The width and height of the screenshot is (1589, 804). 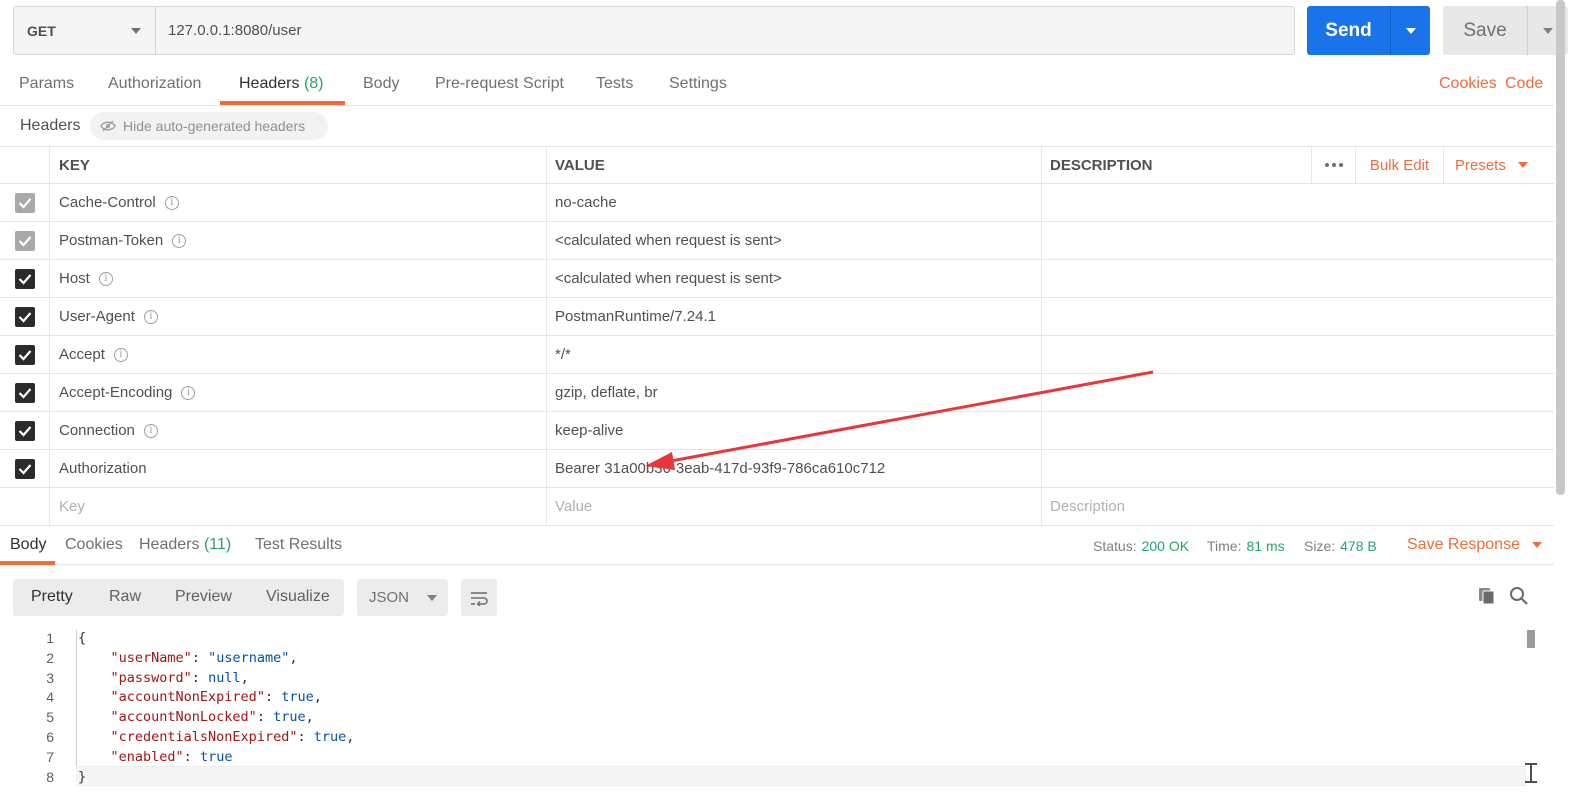 What do you see at coordinates (479, 597) in the screenshot?
I see `wrap-icon` at bounding box center [479, 597].